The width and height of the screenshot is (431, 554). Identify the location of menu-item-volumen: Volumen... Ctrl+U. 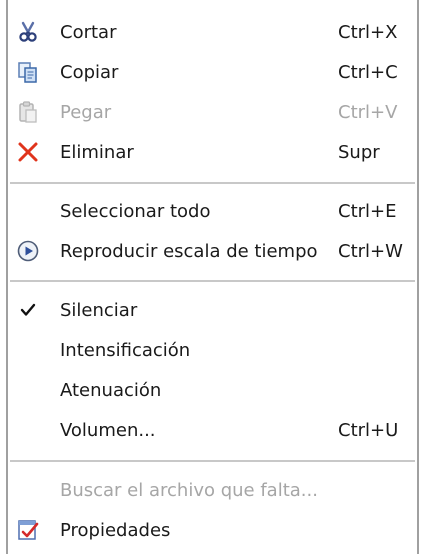
(212, 430).